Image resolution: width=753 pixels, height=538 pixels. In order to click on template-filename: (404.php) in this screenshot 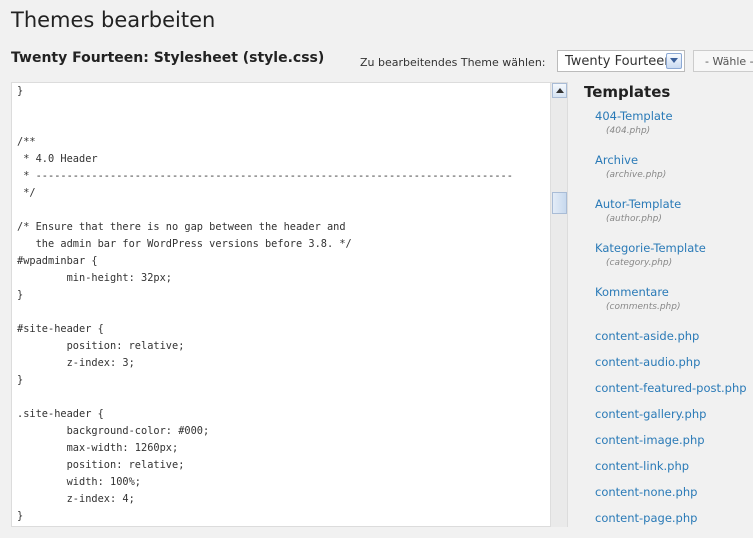, I will do `click(628, 131)`.